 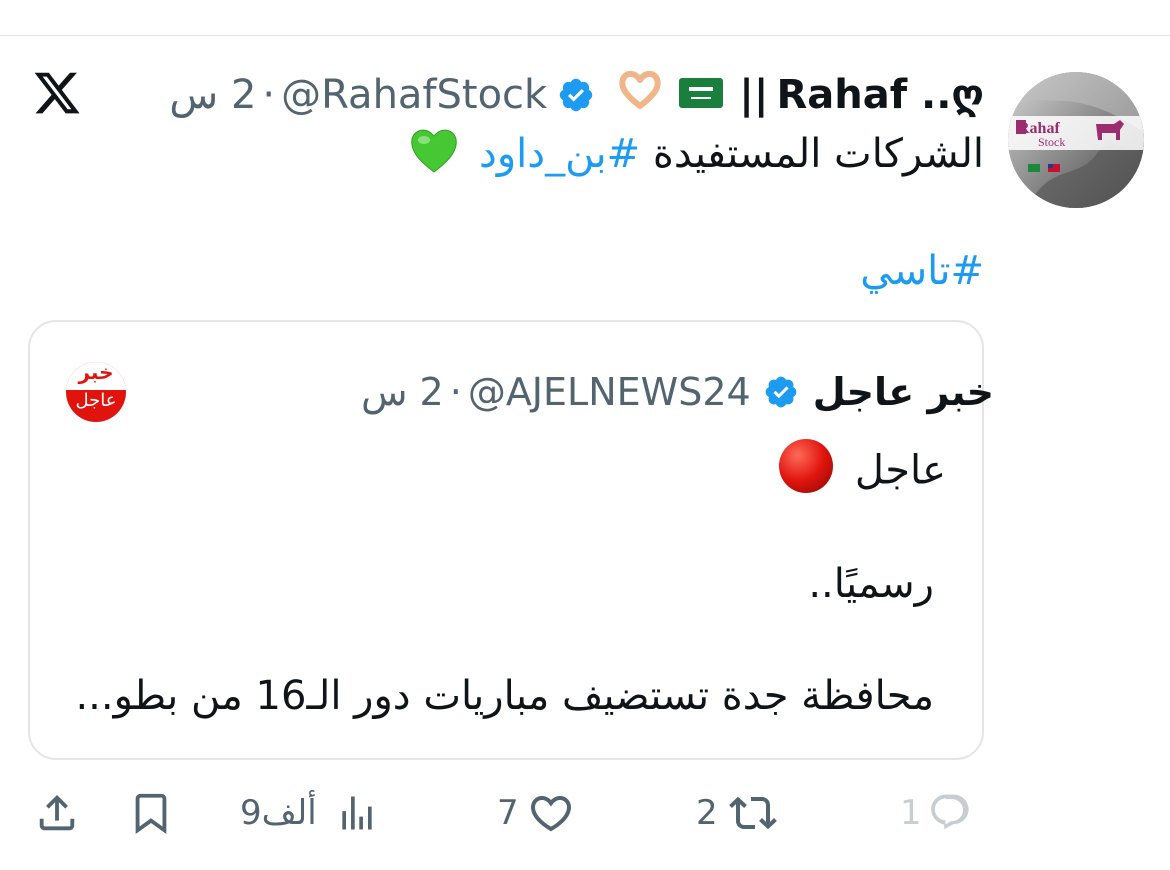 I want to click on quote-handle: @AJELNEWS24, so click(x=609, y=392).